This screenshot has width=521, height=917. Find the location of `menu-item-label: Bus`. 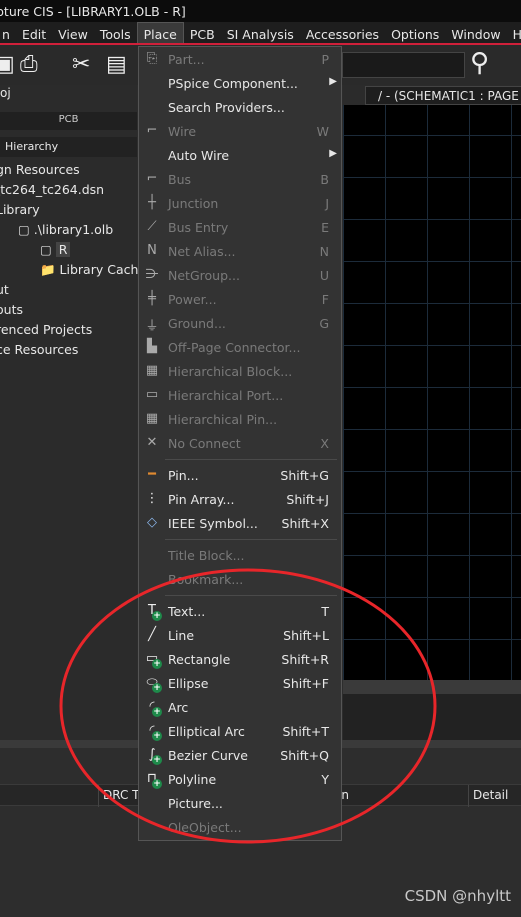

menu-item-label: Bus is located at coordinates (180, 179).